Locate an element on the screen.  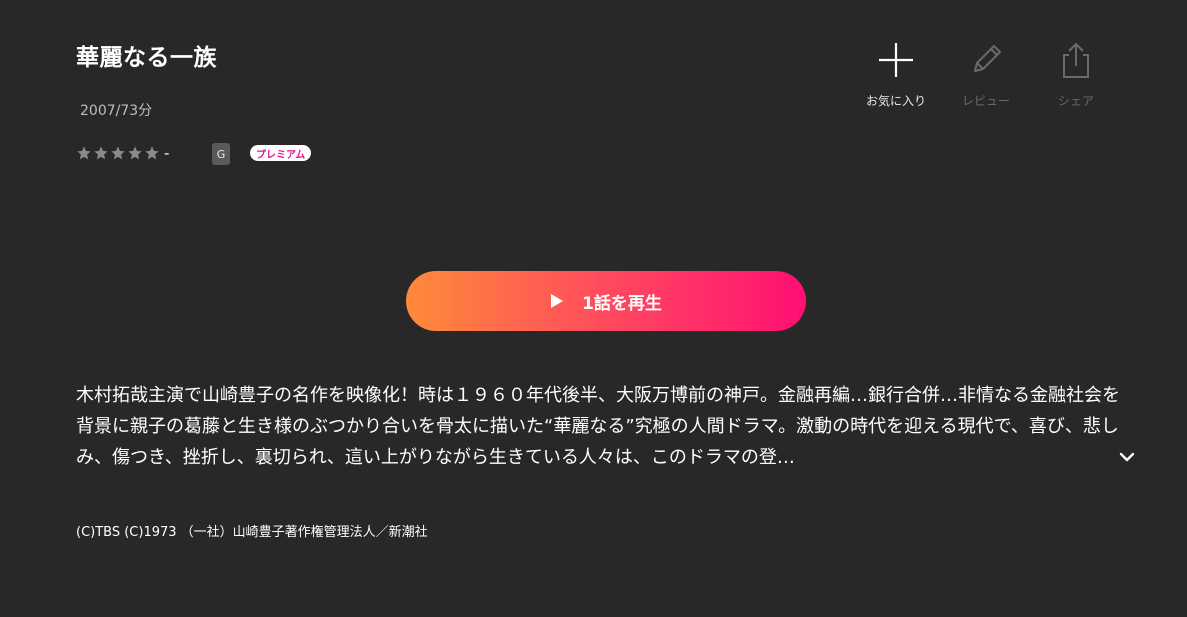
review-button: レビュー is located at coordinates (986, 73).